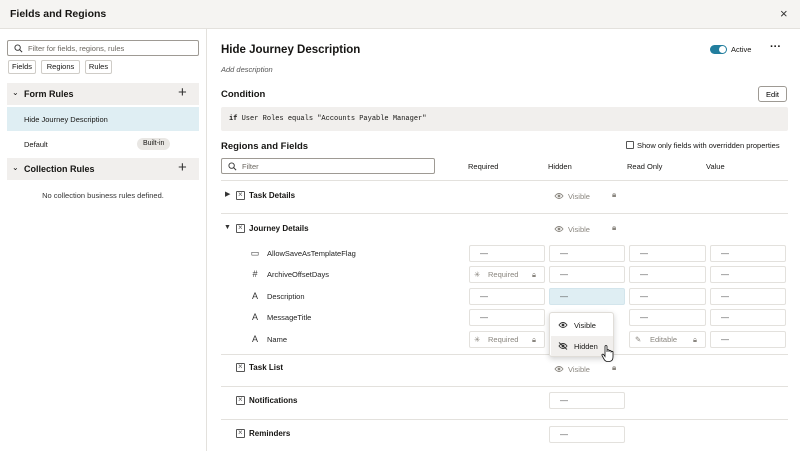 This screenshot has width=800, height=451. Describe the element at coordinates (22, 67) in the screenshot. I see `chip-fields: Fields` at that location.